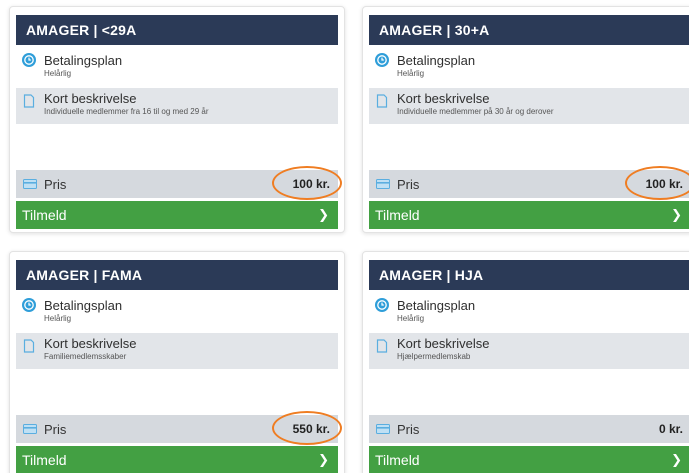  Describe the element at coordinates (177, 30) in the screenshot. I see `card-title: AMAGER | <29A` at that location.